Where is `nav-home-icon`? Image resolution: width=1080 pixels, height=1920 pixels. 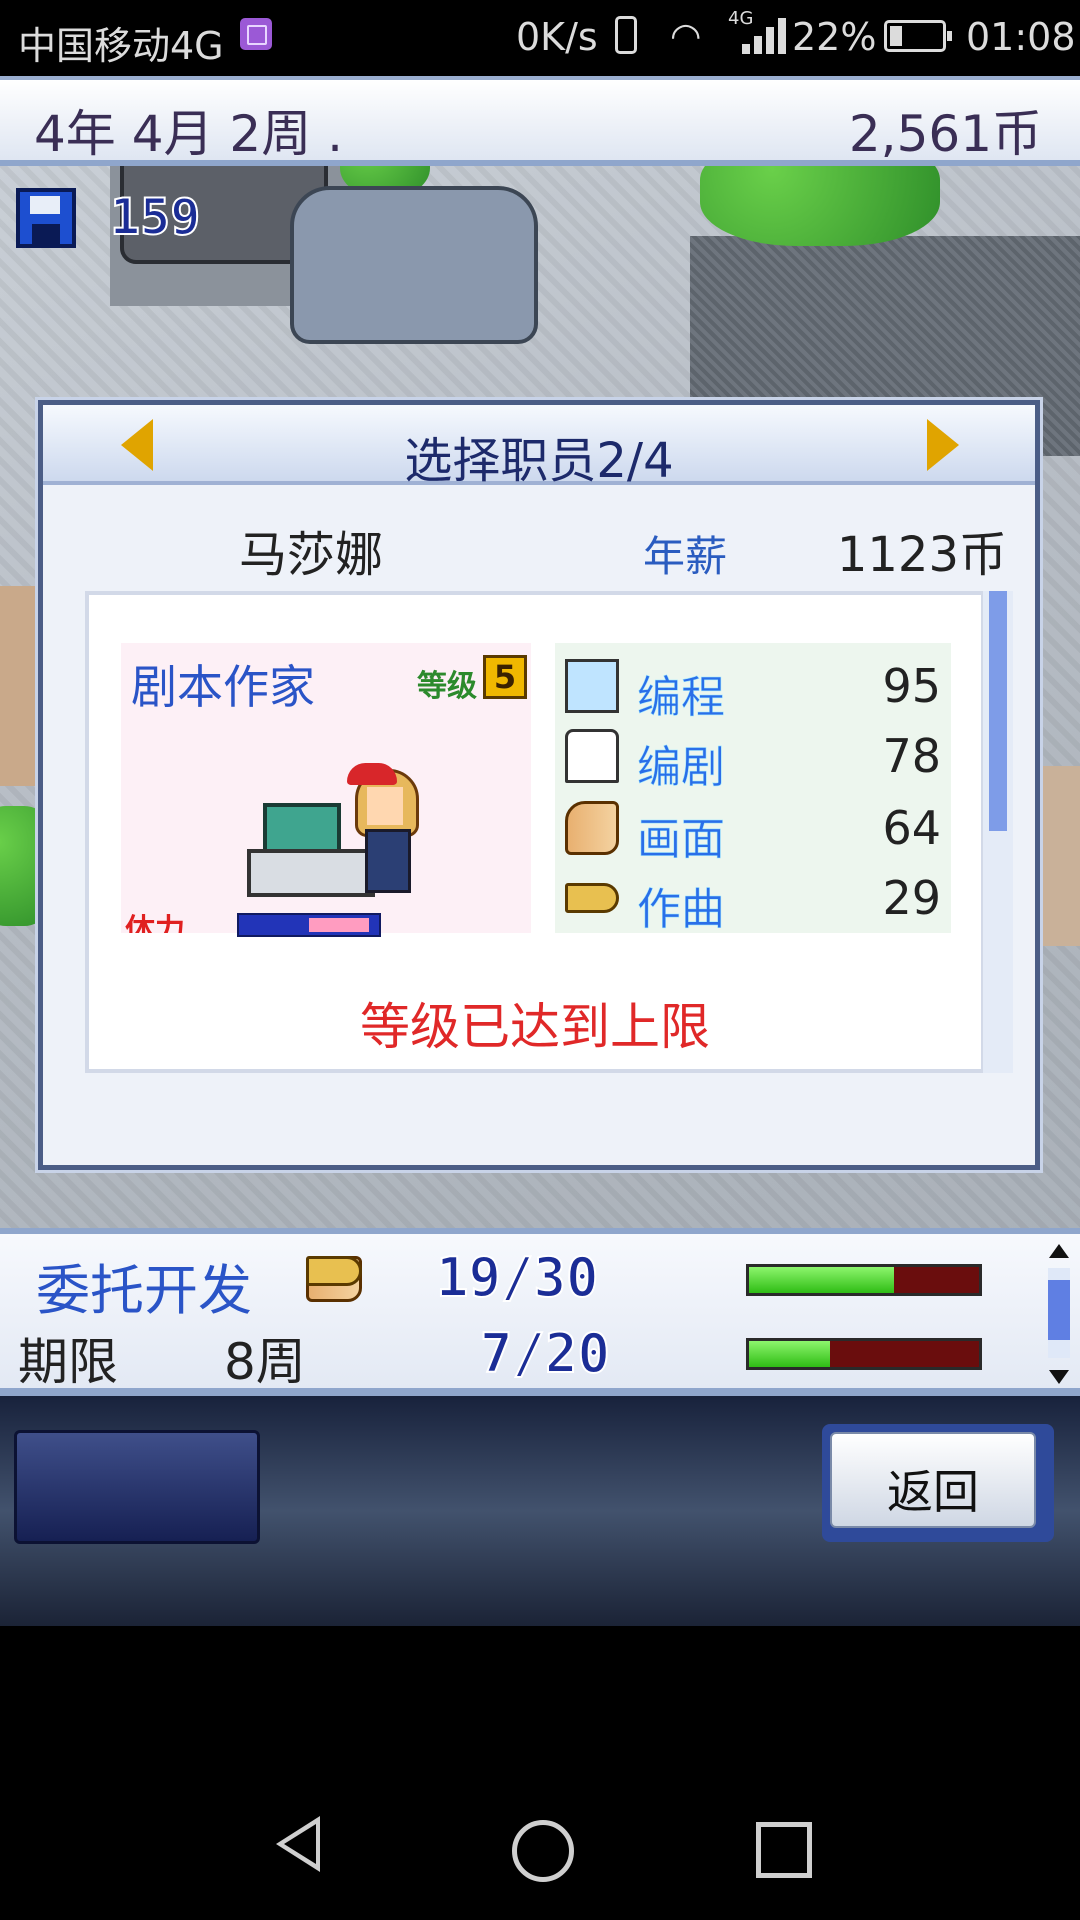 nav-home-icon is located at coordinates (543, 1851).